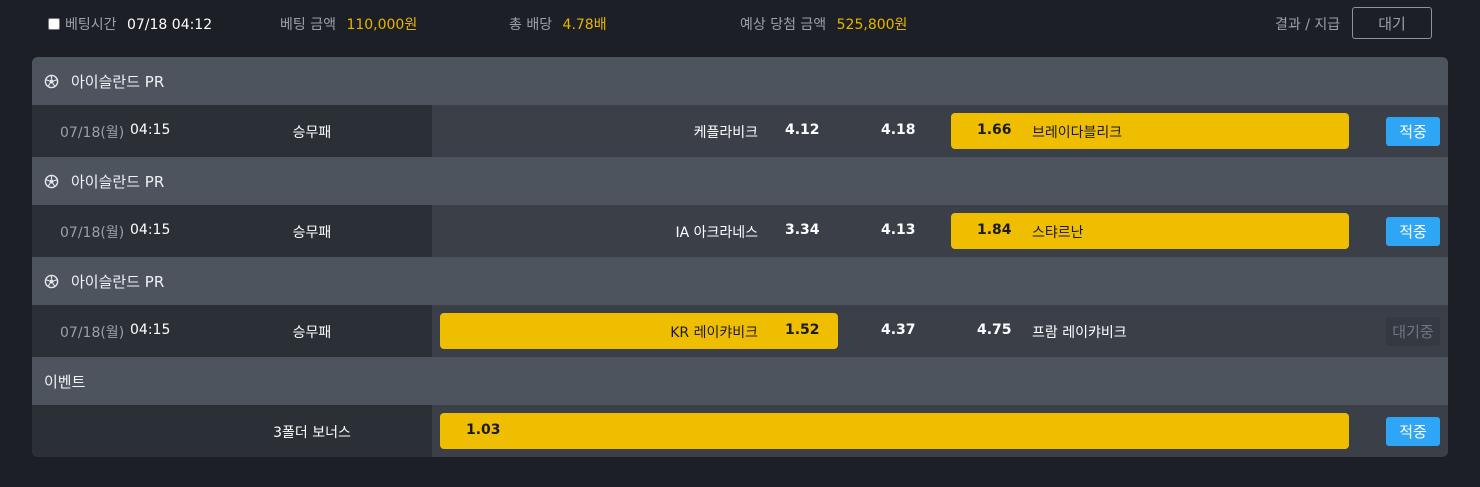 The height and width of the screenshot is (487, 1480). Describe the element at coordinates (232, 431) in the screenshot. I see `event-info: 3폴더 보너스` at that location.